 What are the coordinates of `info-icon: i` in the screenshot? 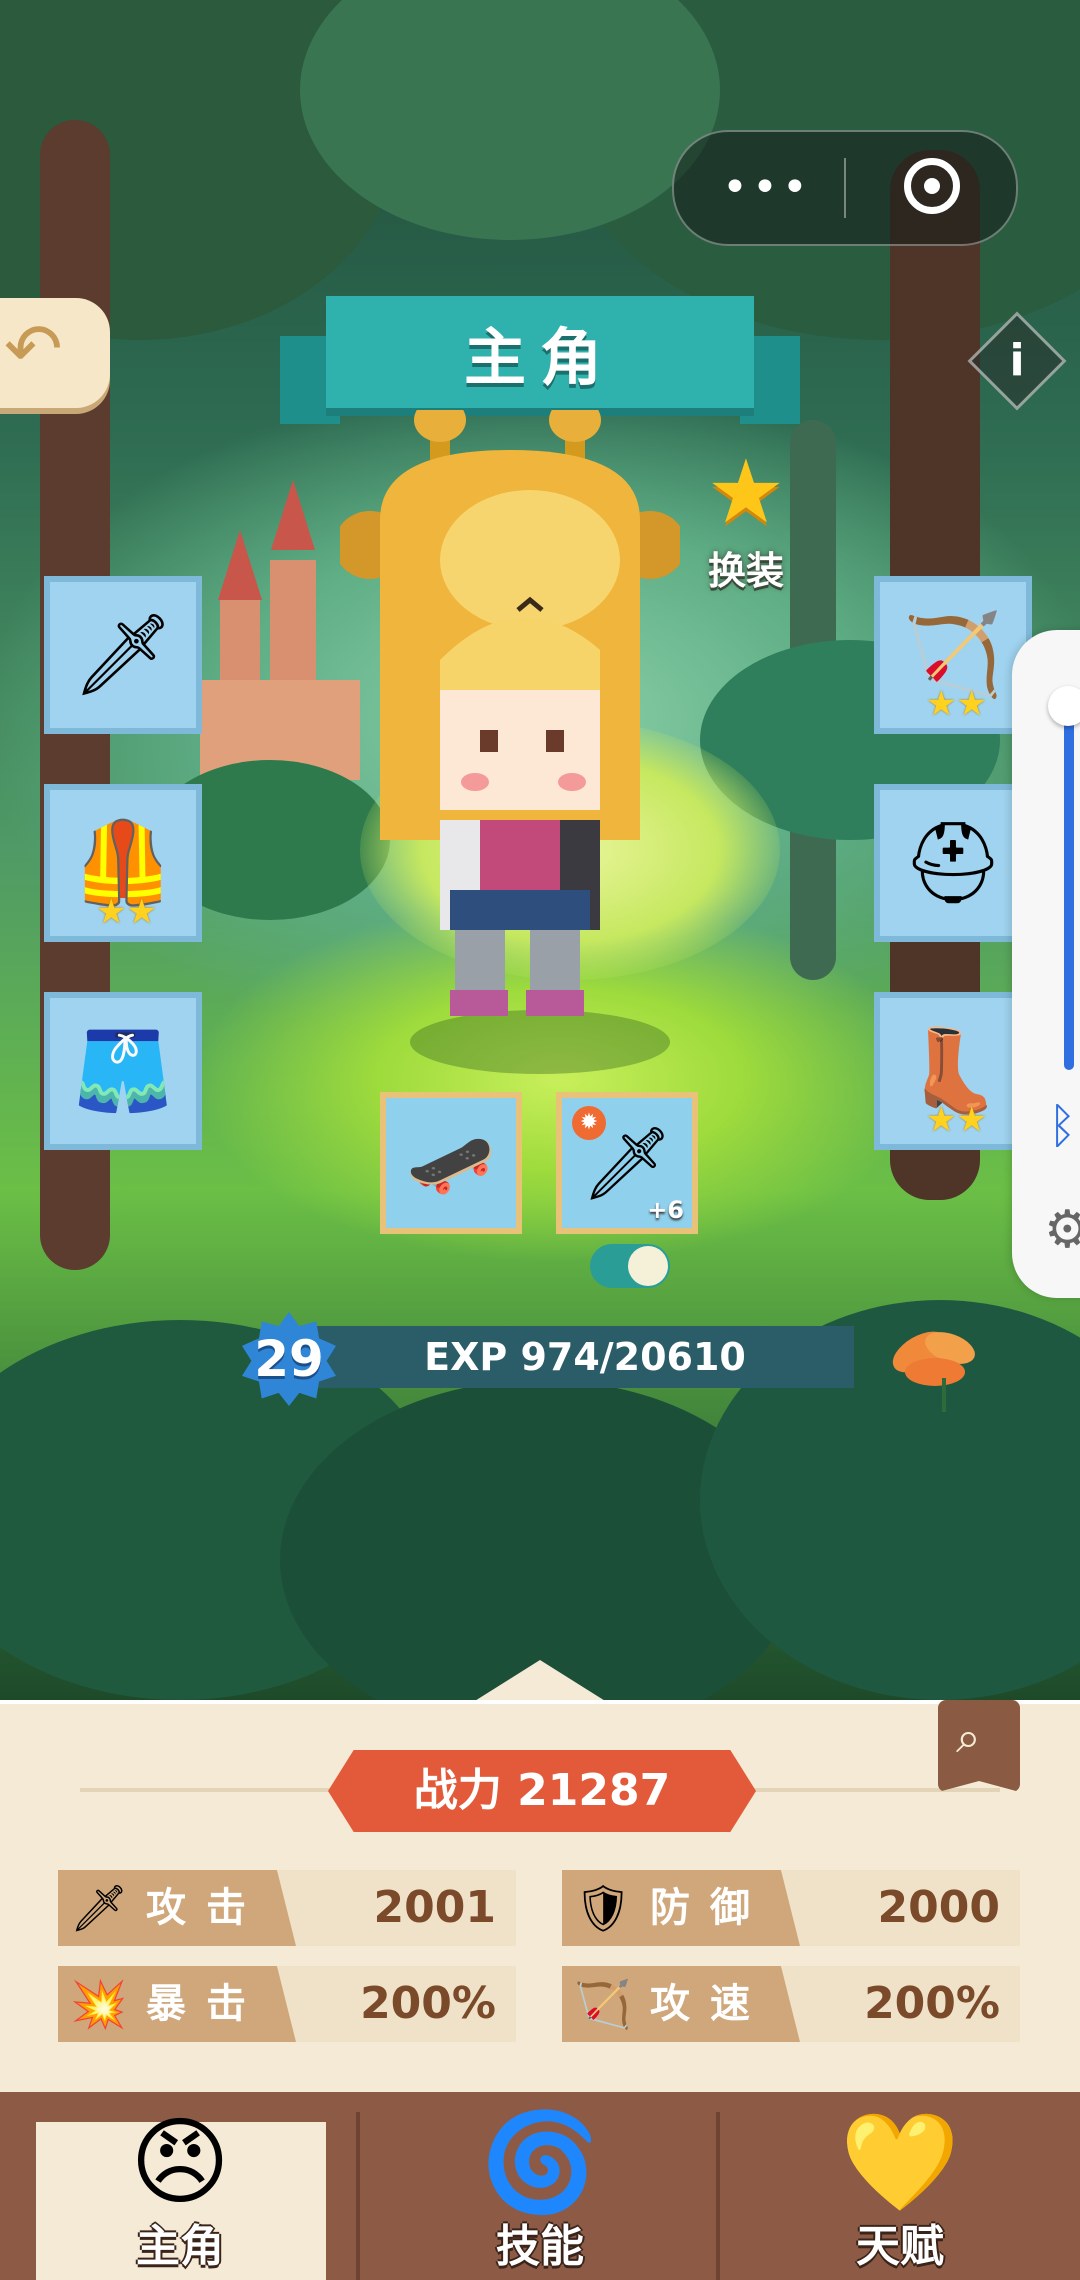 It's located at (1017, 360).